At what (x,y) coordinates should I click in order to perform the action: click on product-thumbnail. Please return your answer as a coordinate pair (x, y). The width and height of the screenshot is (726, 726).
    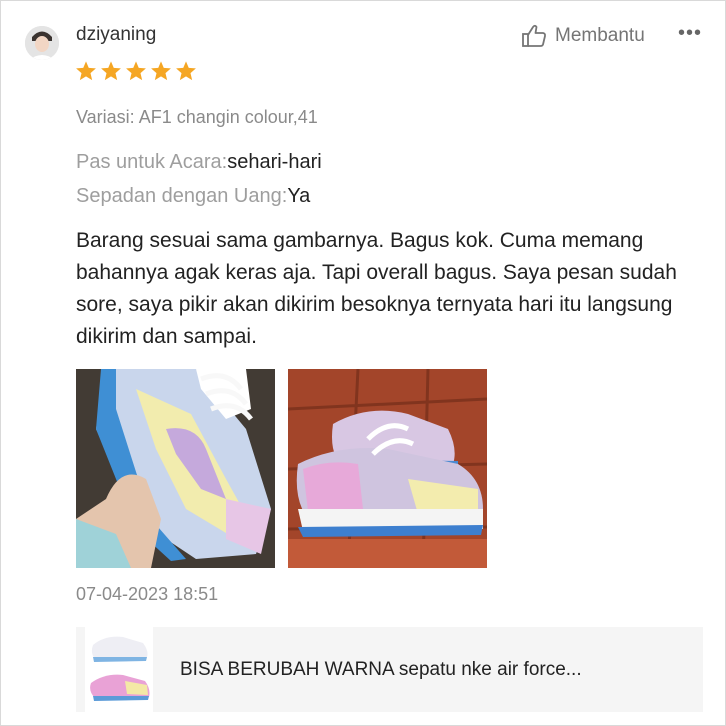
    Looking at the image, I should click on (119, 669).